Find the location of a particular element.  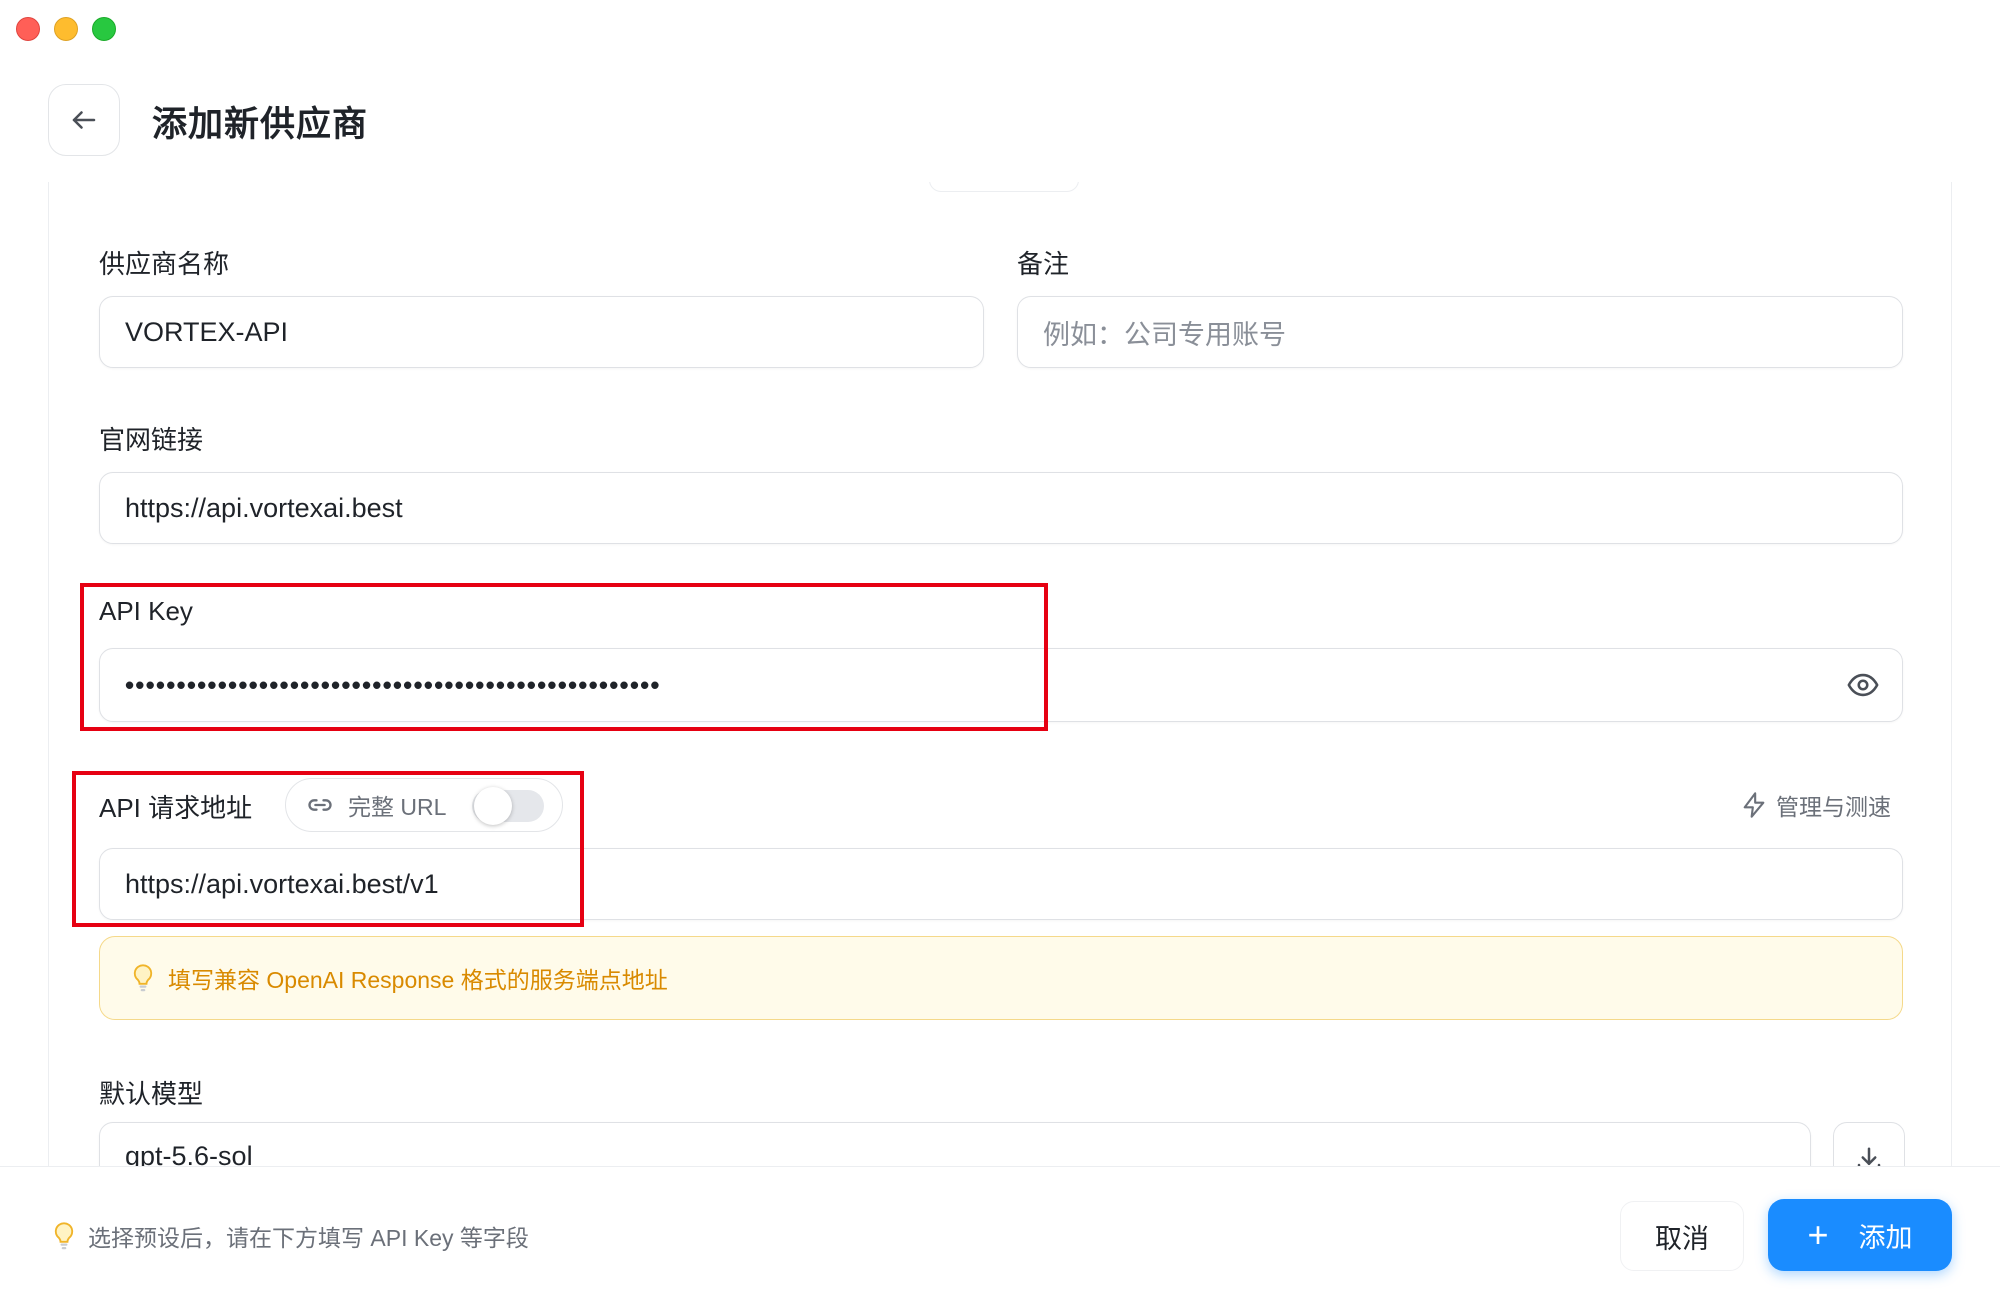

website-value: https://api.vortexai.best is located at coordinates (264, 507).